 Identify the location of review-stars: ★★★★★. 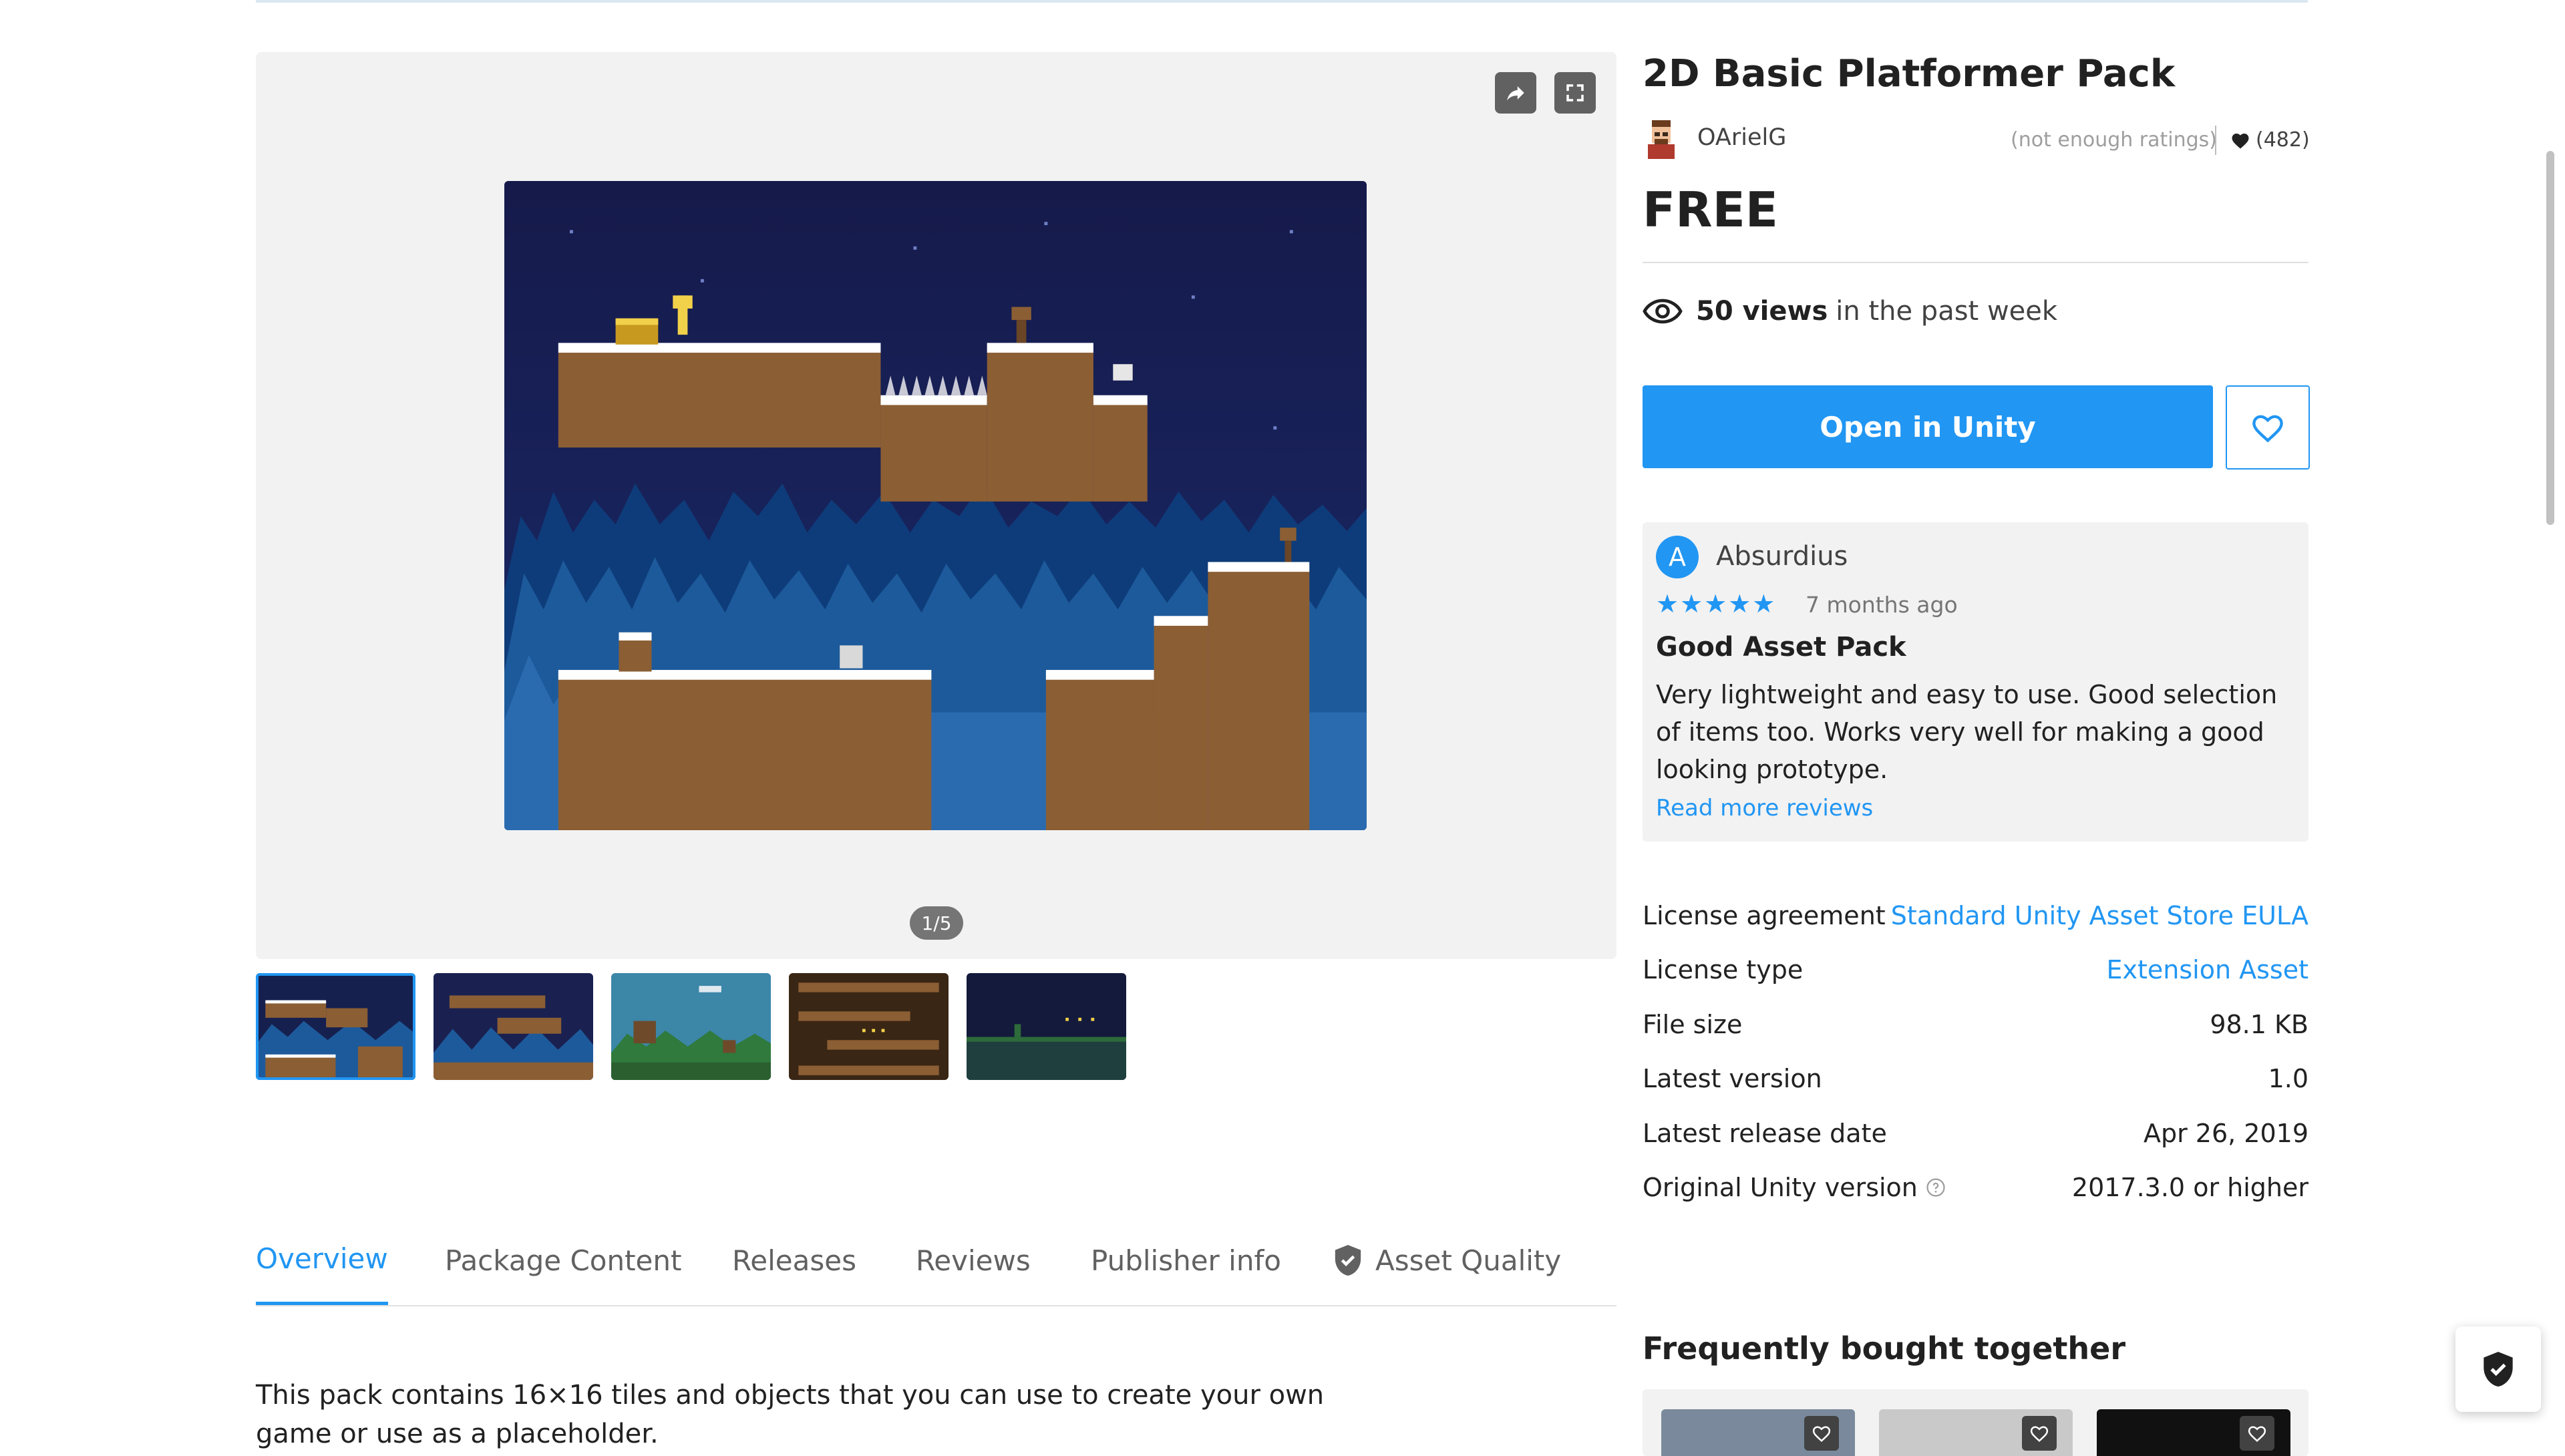
(1716, 603).